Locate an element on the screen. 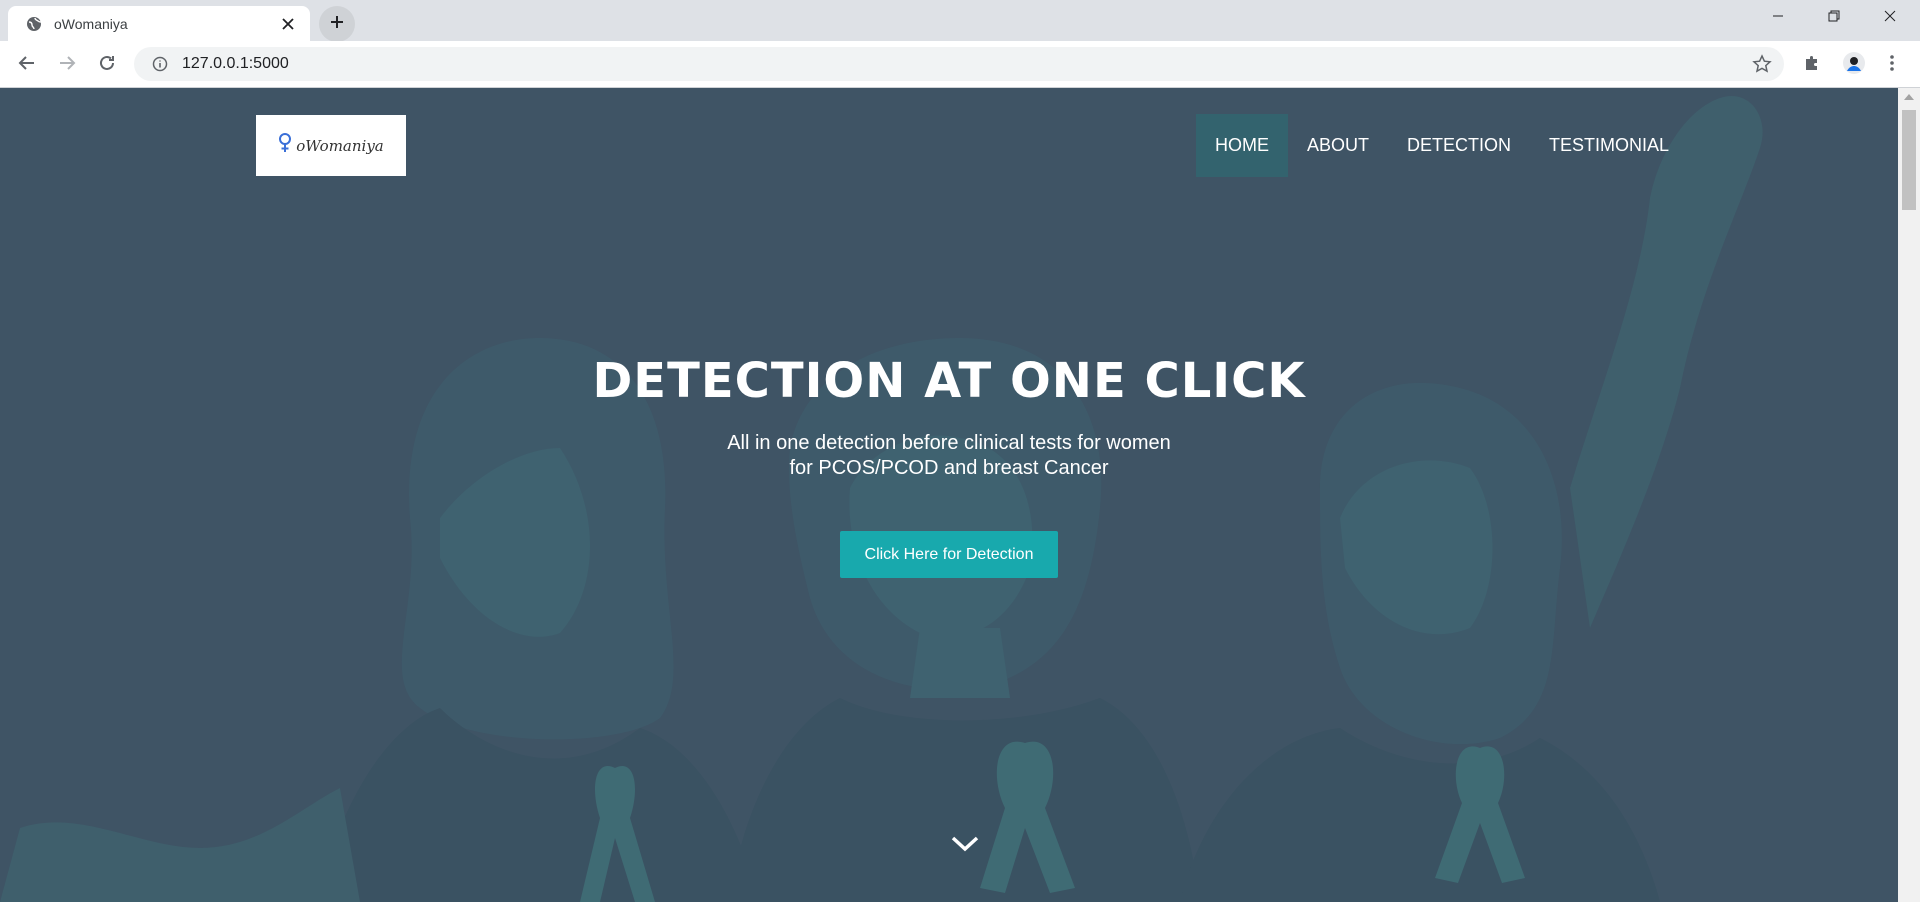 The image size is (1920, 902). extensions-button is located at coordinates (1812, 65).